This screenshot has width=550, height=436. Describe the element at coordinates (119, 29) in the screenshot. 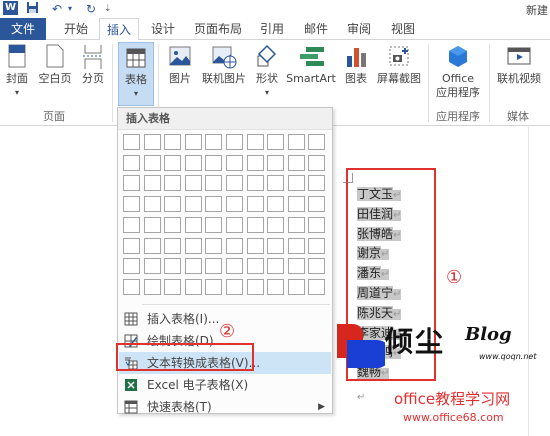

I see `tab-insert: 插入` at that location.